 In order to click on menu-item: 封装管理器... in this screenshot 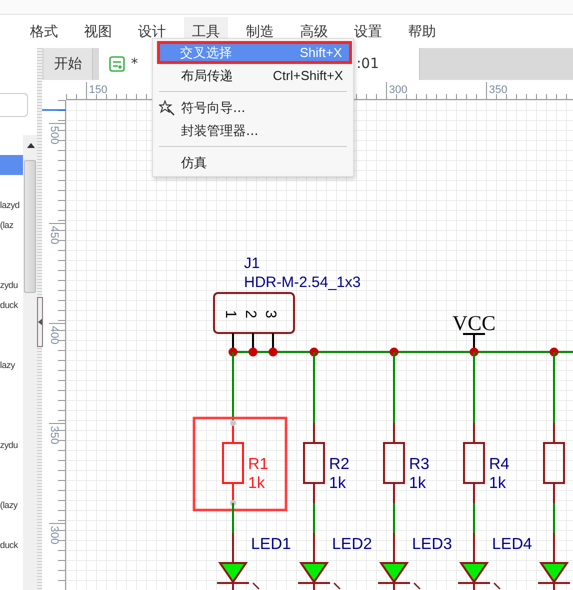, I will do `click(253, 130)`.